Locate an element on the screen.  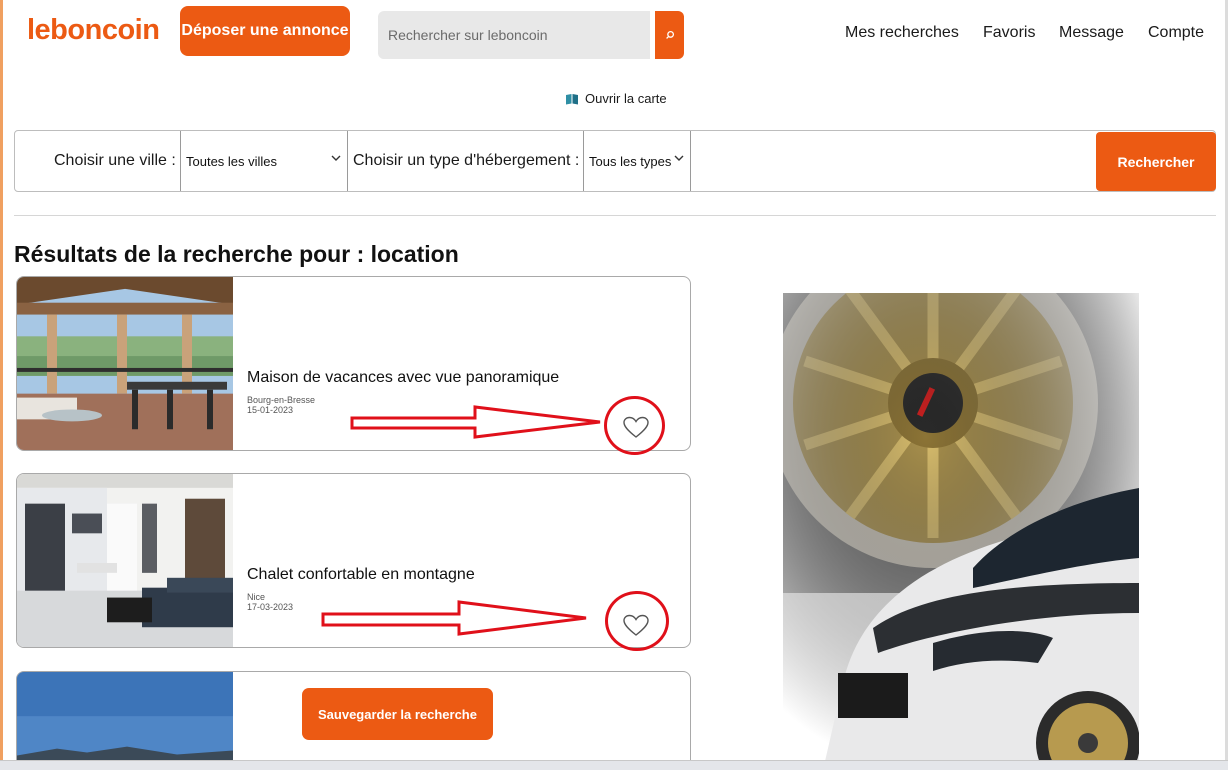
search-field is located at coordinates (514, 35).